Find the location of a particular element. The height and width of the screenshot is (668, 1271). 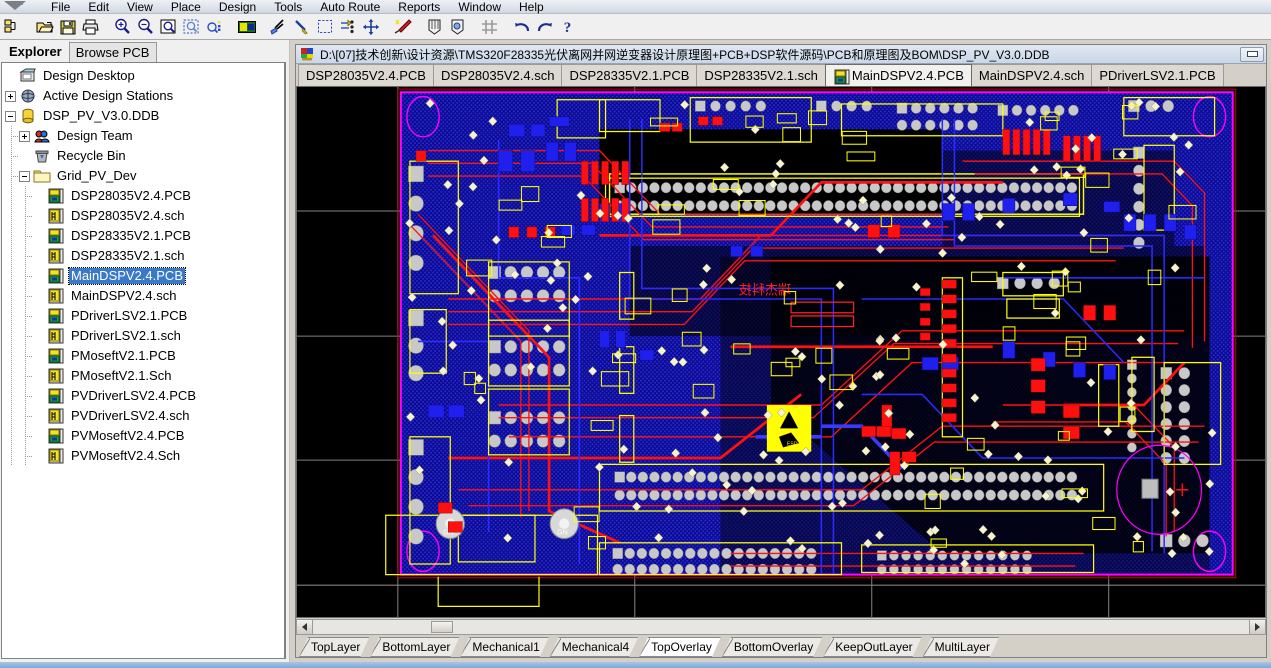

measure-icon is located at coordinates (301, 27).